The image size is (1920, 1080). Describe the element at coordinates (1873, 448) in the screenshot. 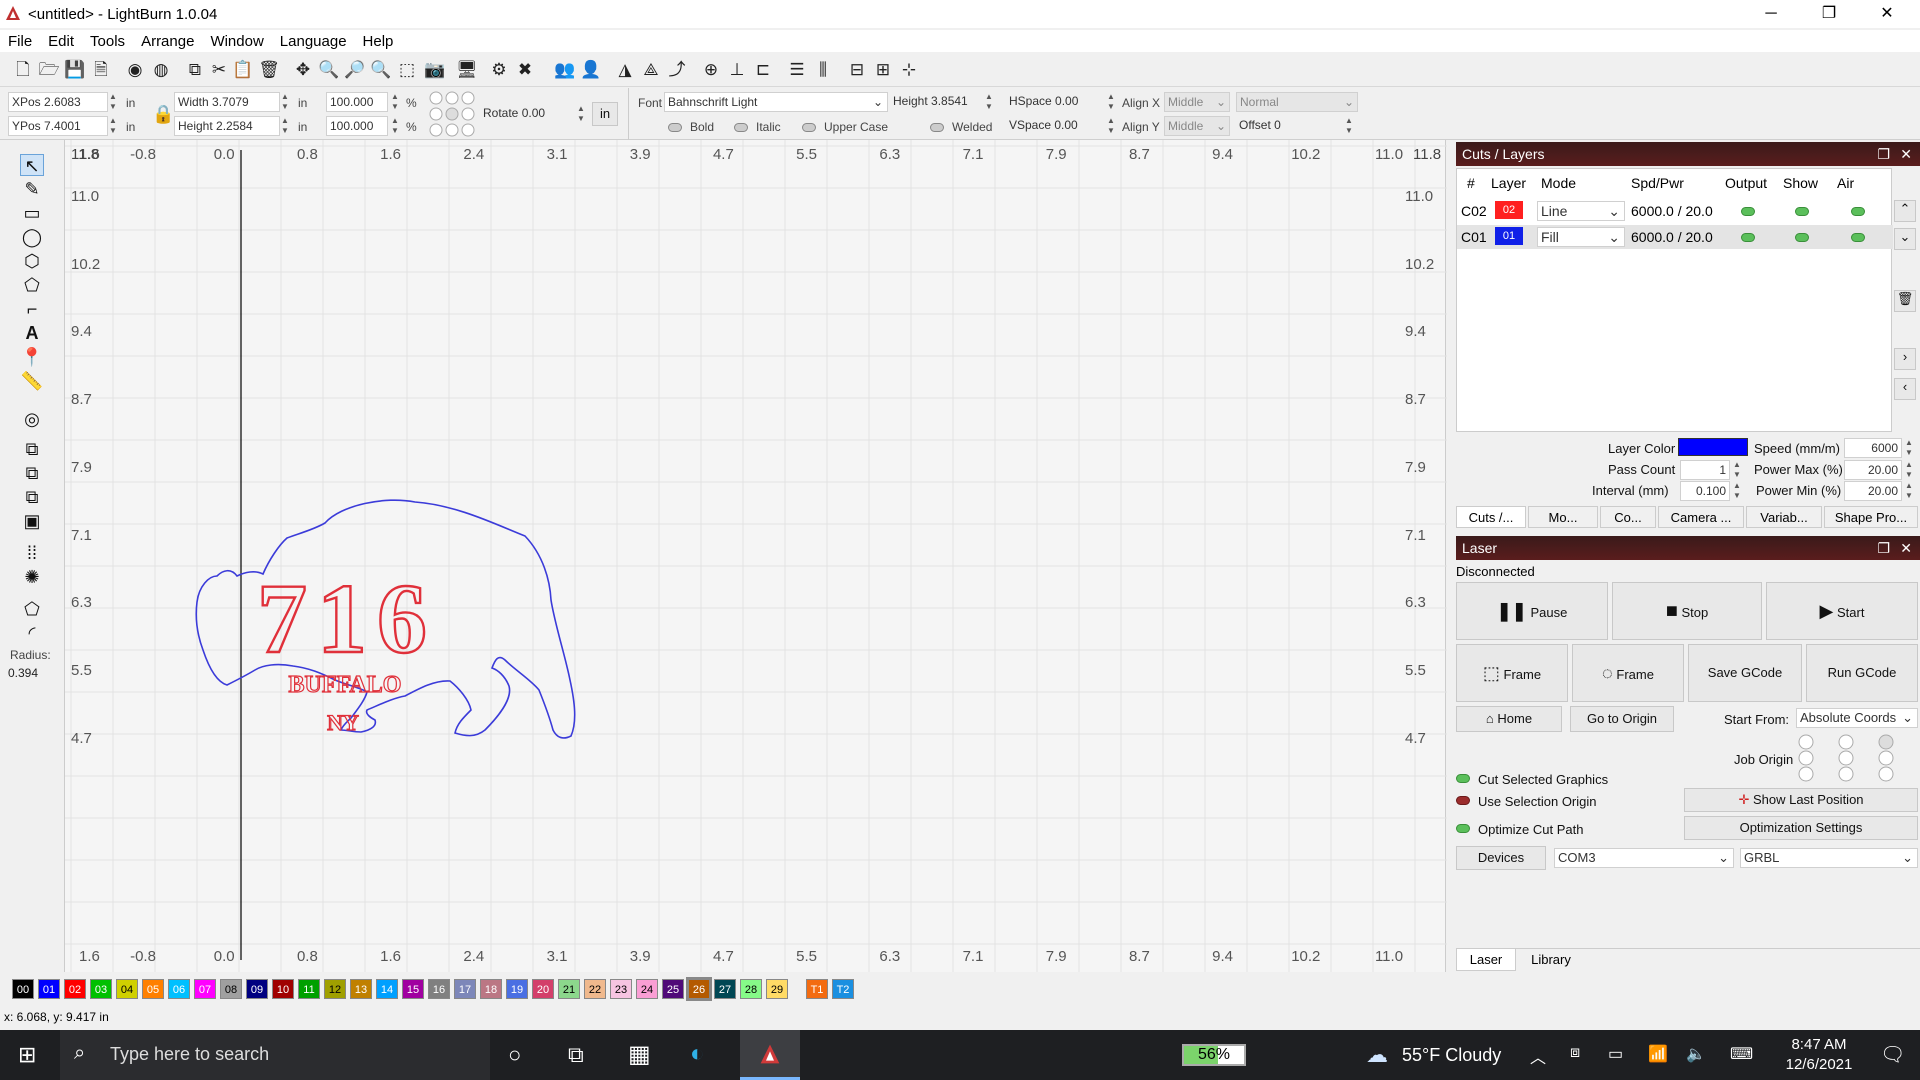

I see `speed-field: 6000` at that location.